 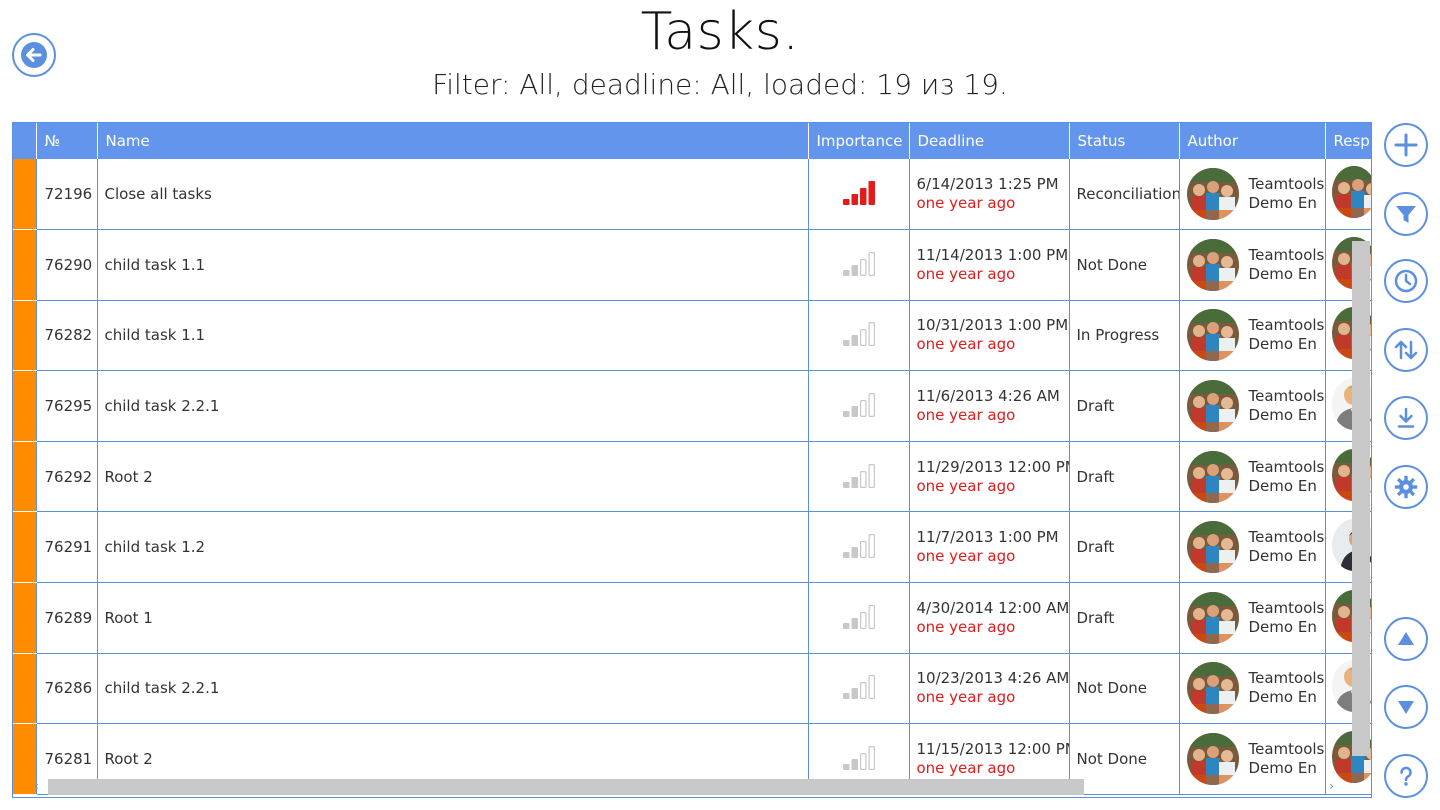 What do you see at coordinates (453, 406) in the screenshot?
I see `task-name: child task 2.2.1` at bounding box center [453, 406].